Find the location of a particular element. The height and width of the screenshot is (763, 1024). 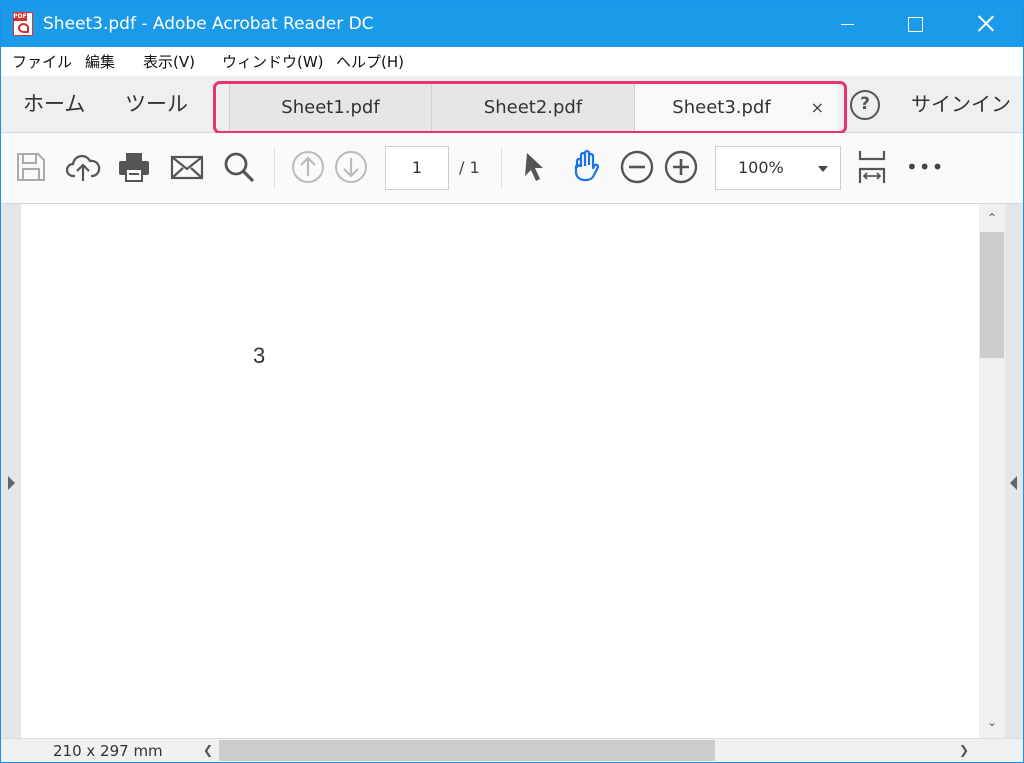

toolbar: 1 / 1 100% ••• is located at coordinates (512, 168).